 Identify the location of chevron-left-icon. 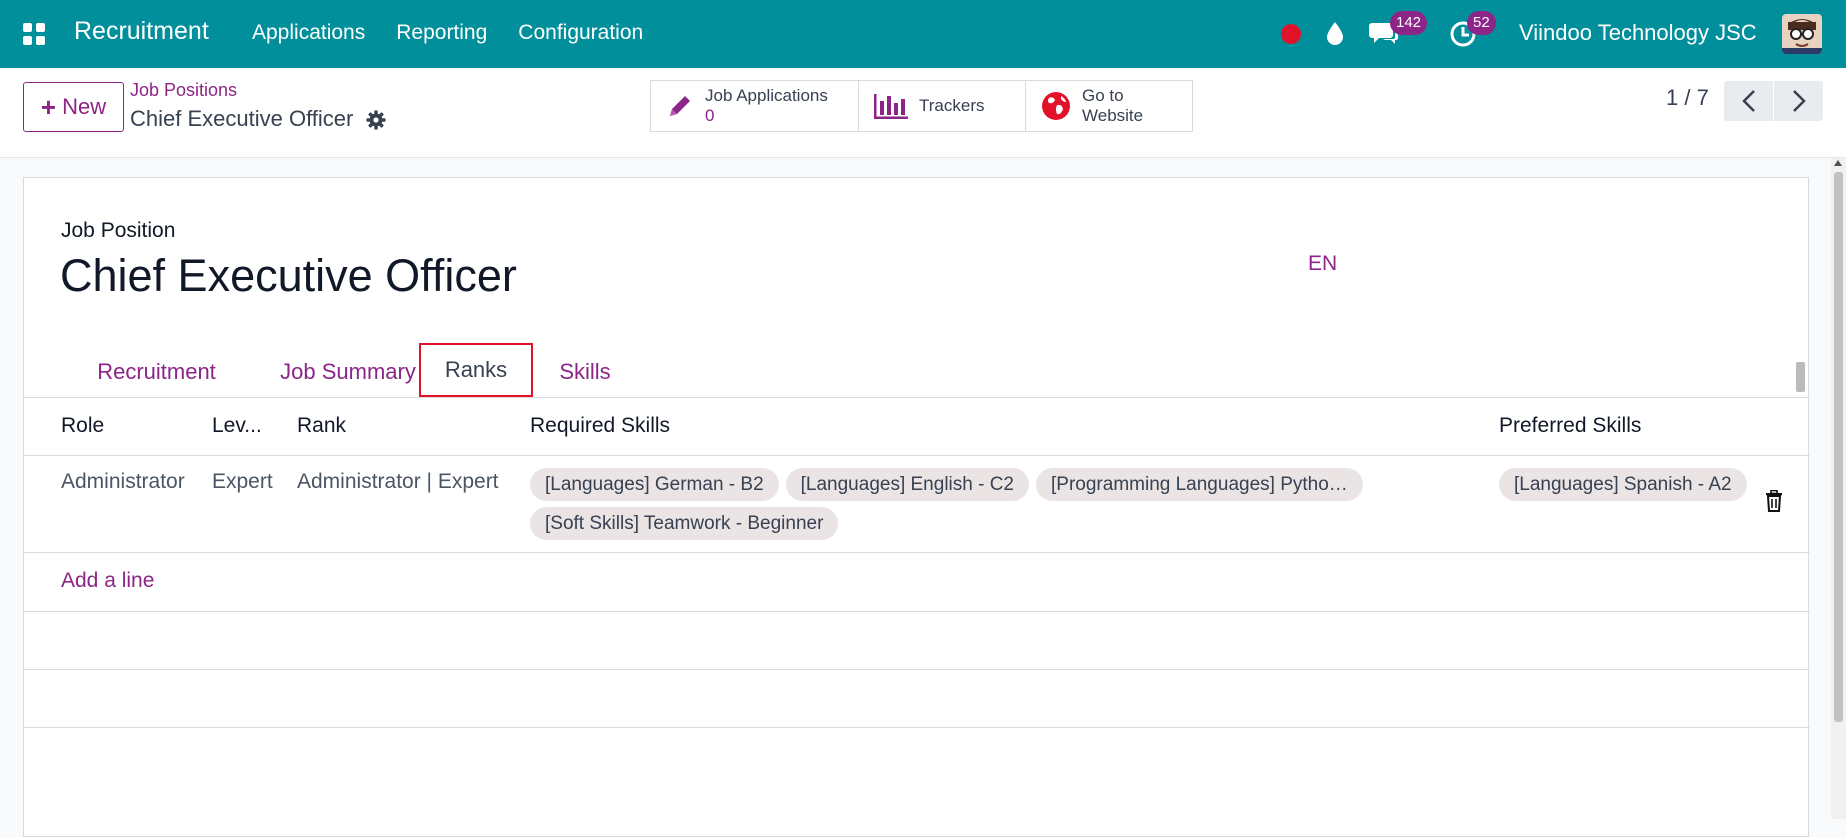
(1748, 101).